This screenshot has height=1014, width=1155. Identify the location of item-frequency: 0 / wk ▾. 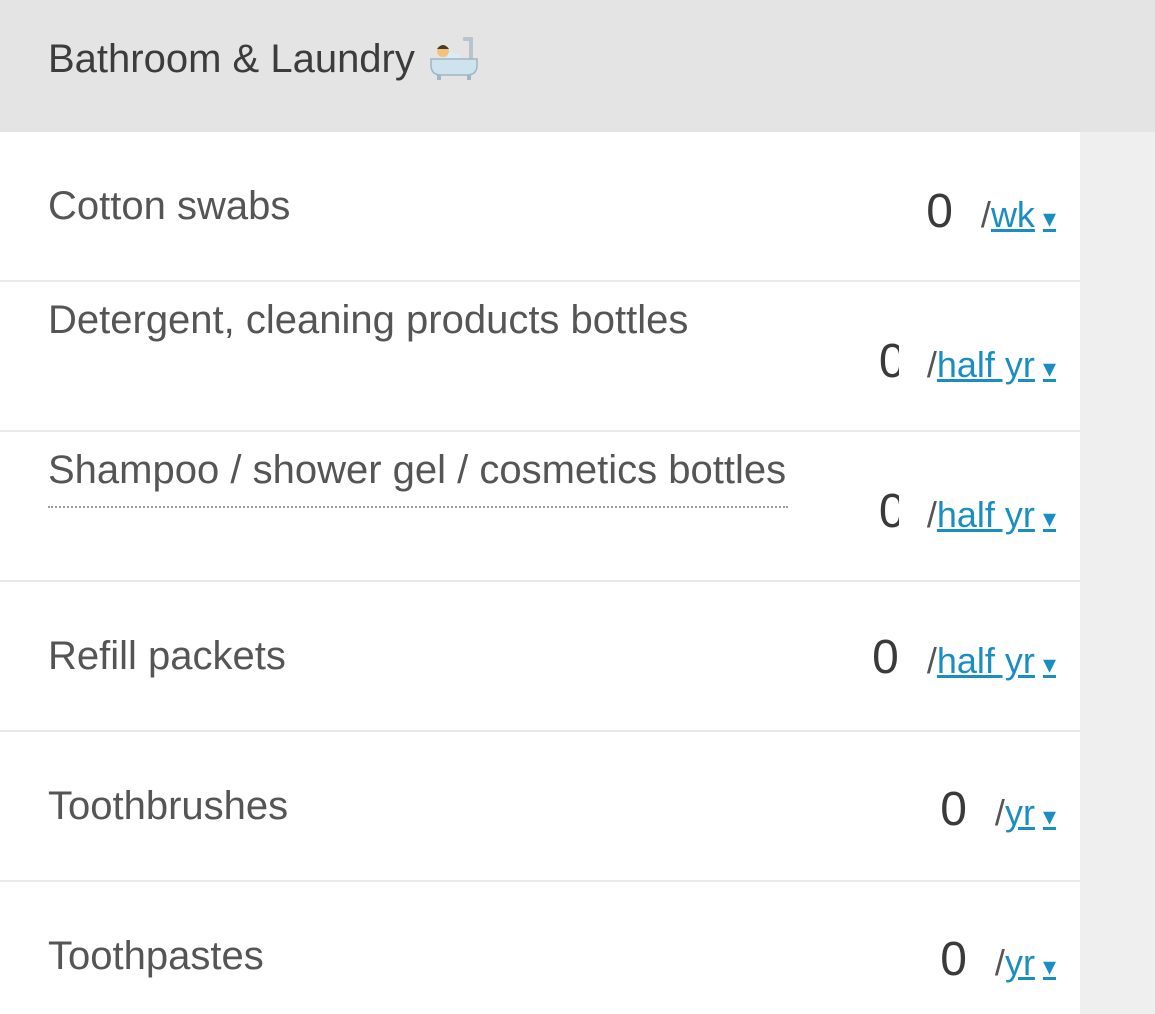
(984, 211).